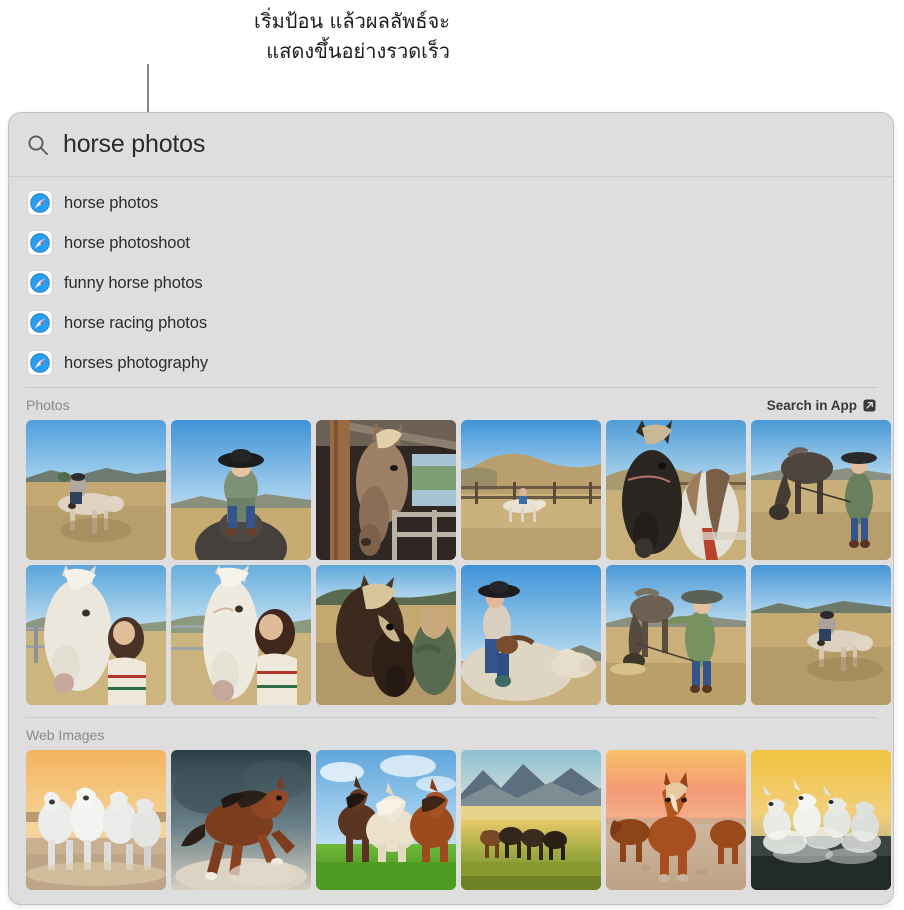 This screenshot has width=904, height=910. I want to click on suggestion-label: horse photos, so click(111, 202).